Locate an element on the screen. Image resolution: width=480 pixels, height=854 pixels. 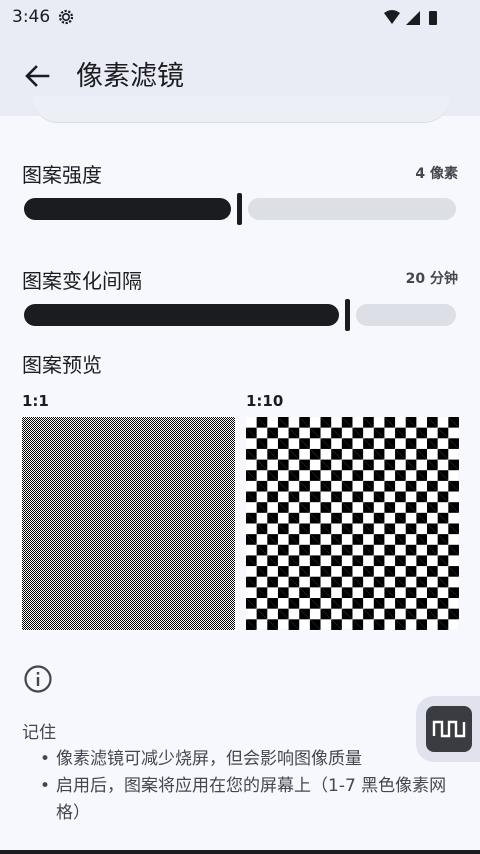
note-item: 启用后，图案将应用在您的屏幕上（1-7 黑色像素网格） is located at coordinates (250, 800).